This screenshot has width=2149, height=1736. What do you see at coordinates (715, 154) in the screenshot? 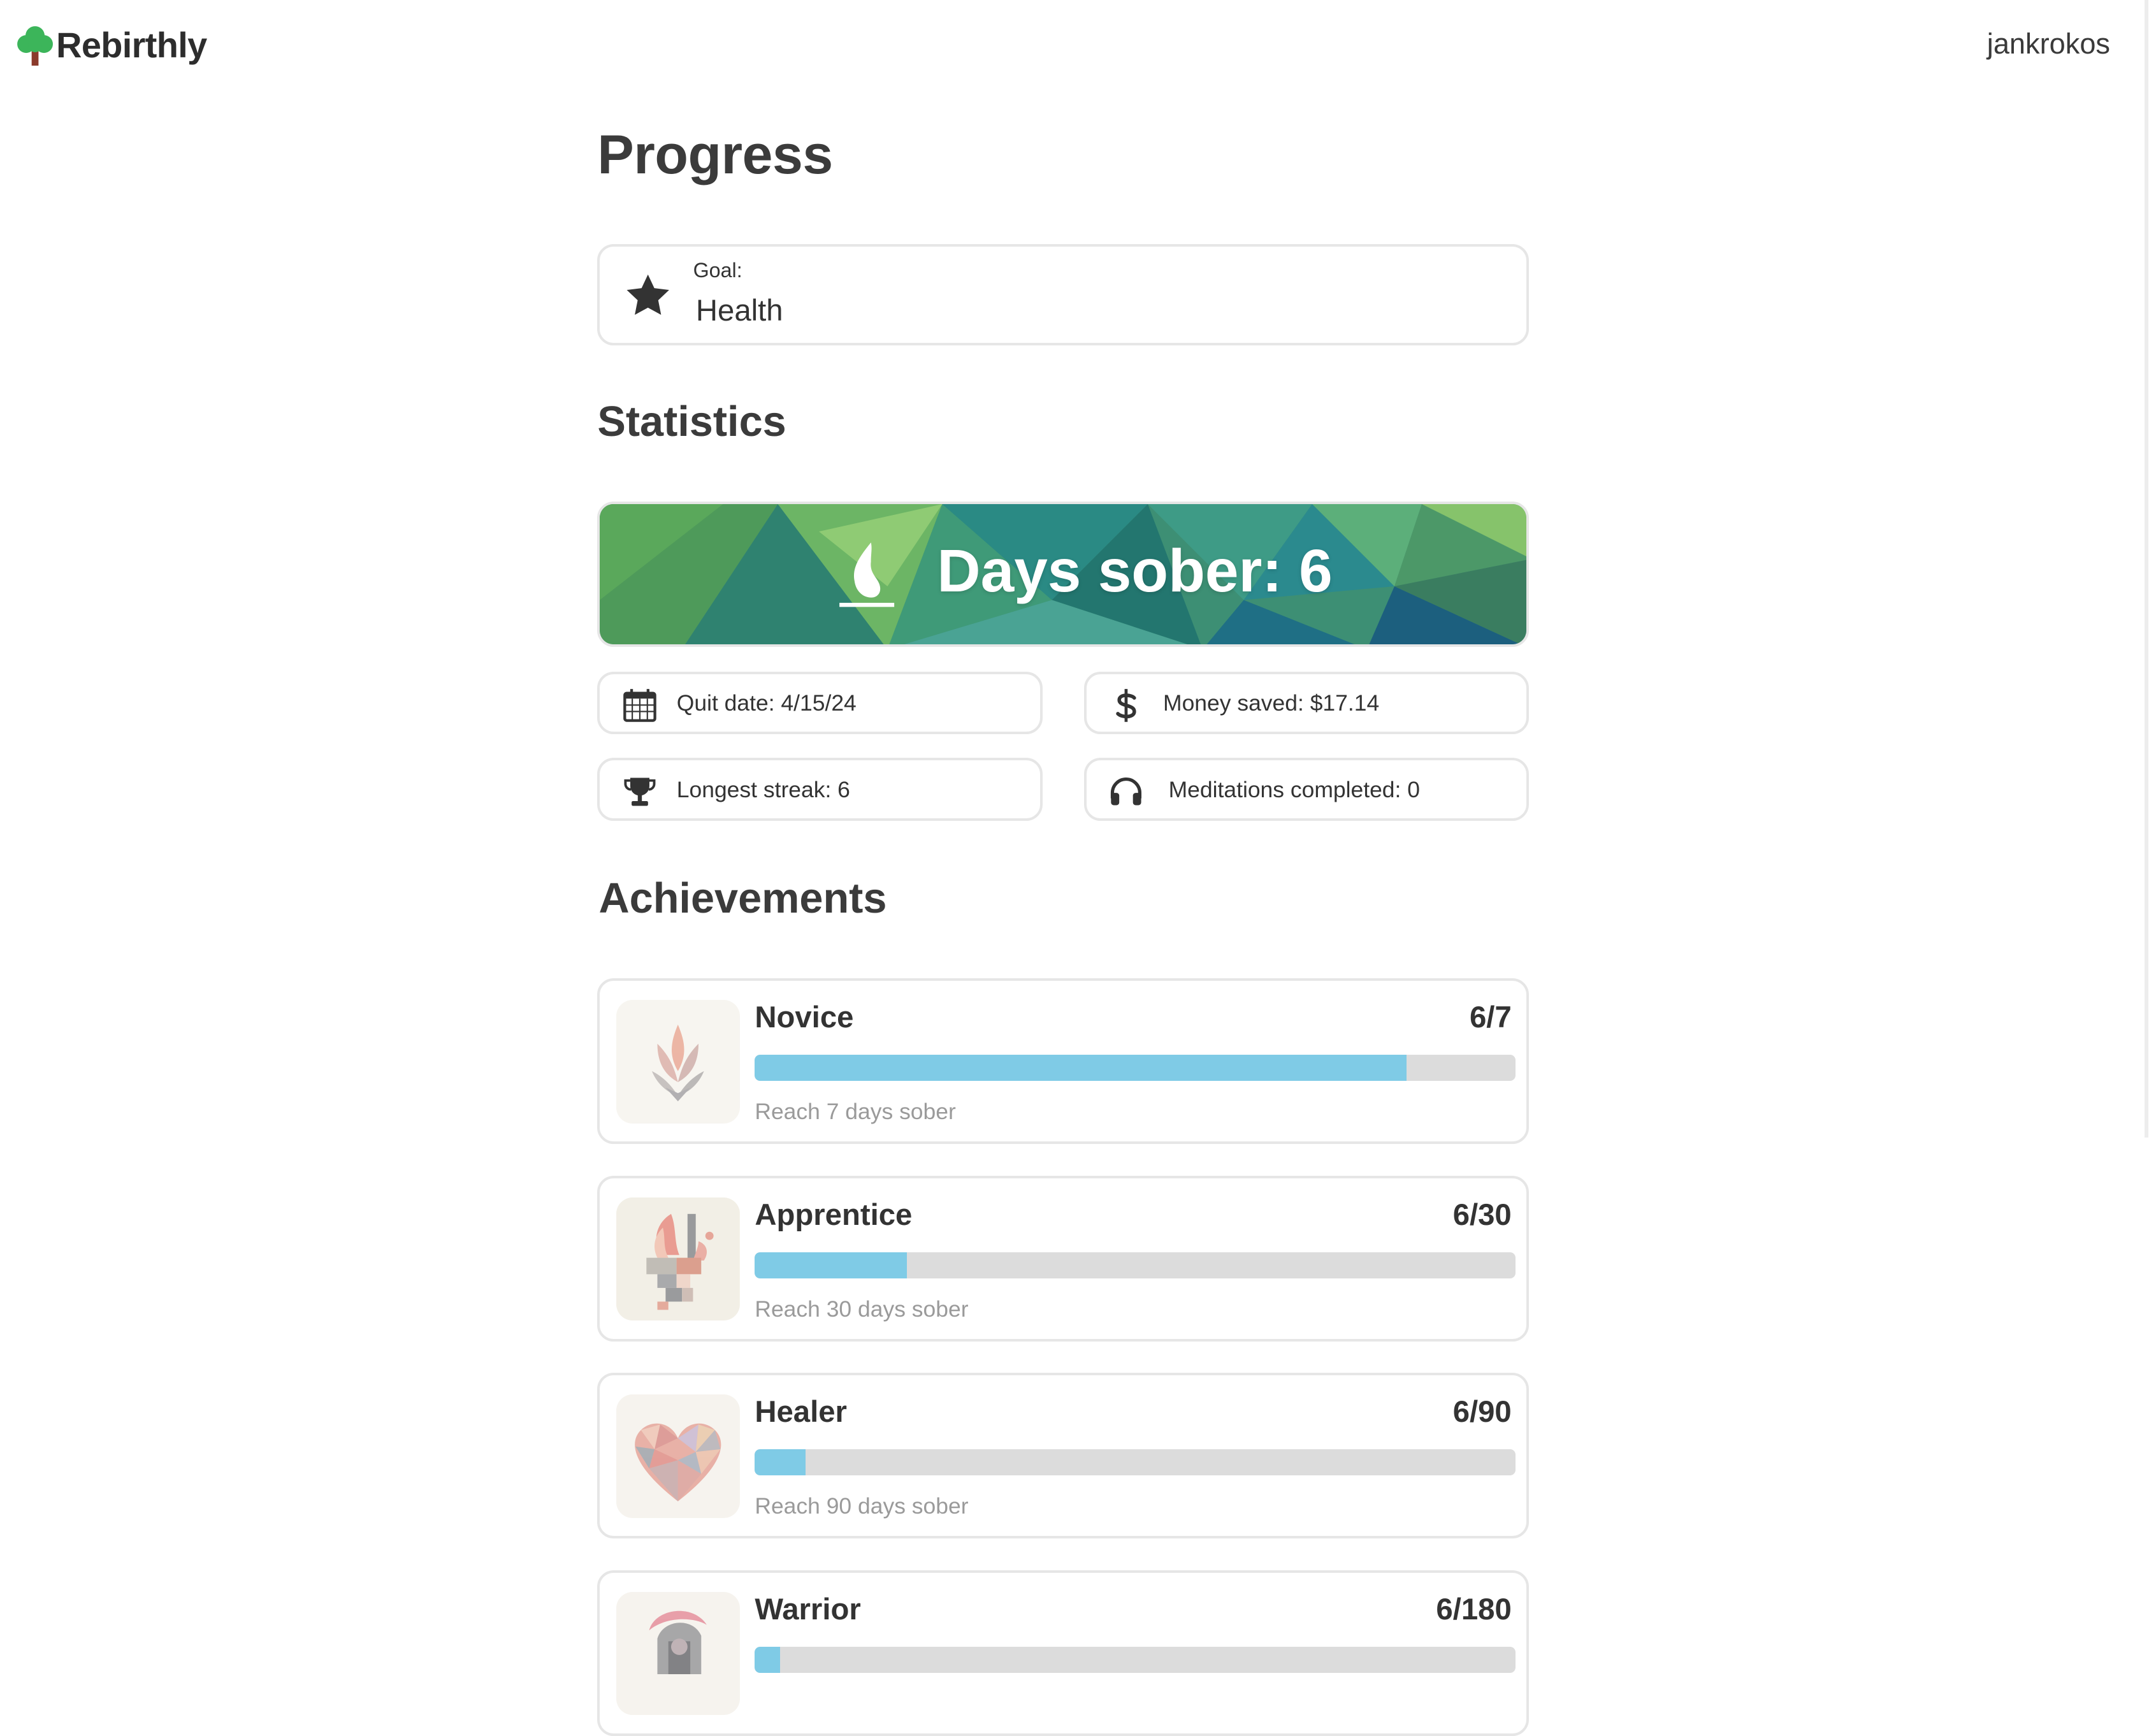
I see `page-title: Progress` at bounding box center [715, 154].